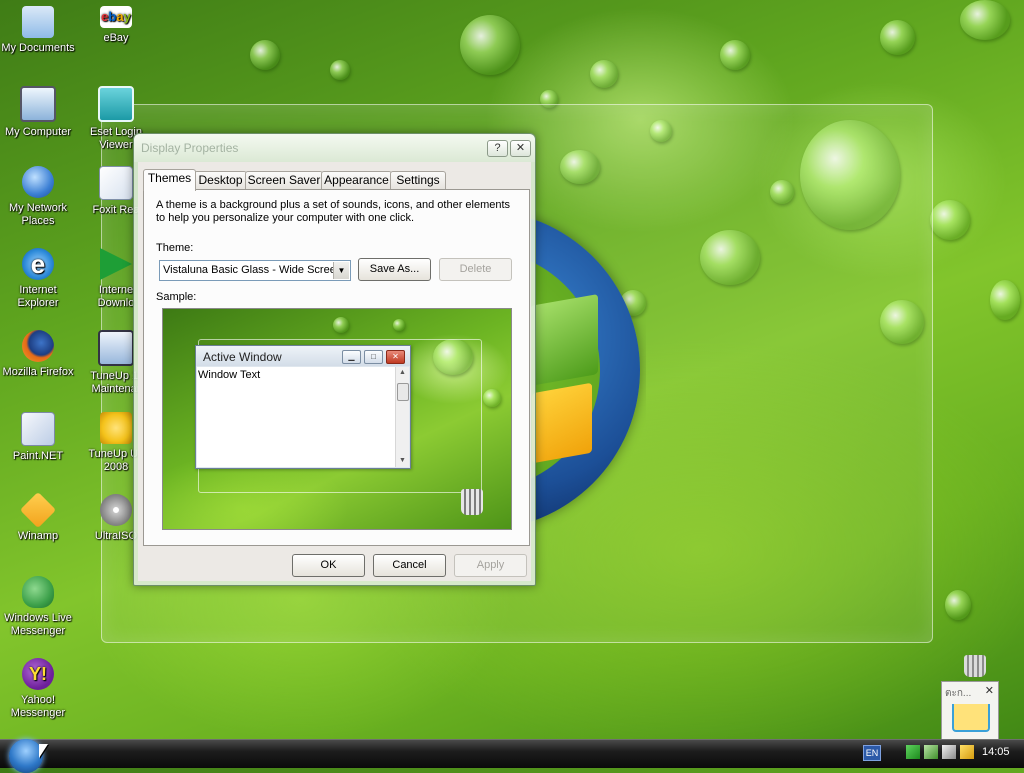  What do you see at coordinates (996, 752) in the screenshot?
I see `taskbar-clock: 14:05` at bounding box center [996, 752].